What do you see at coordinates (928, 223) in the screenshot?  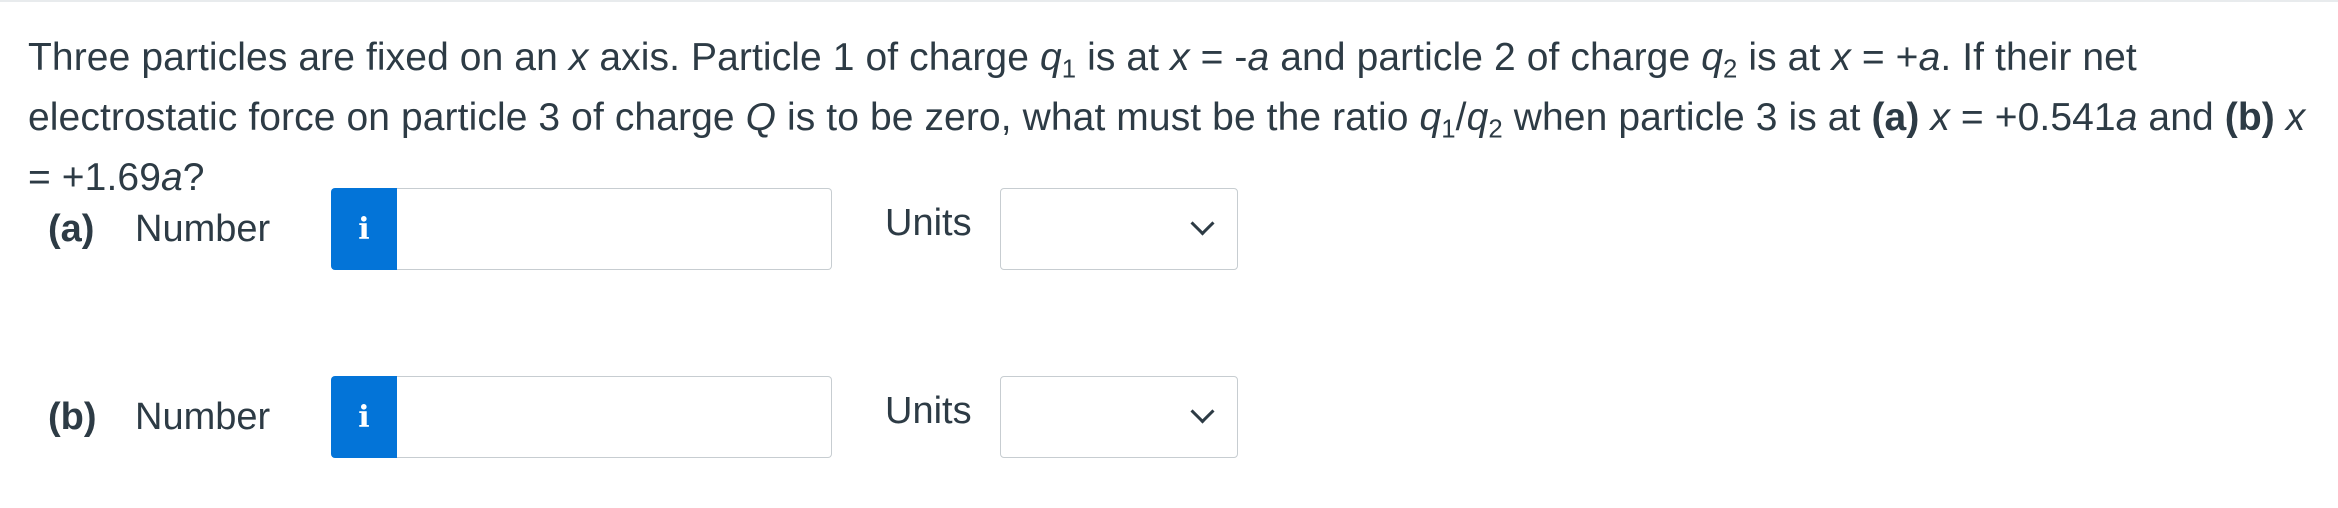 I see `units-label-a: Units` at bounding box center [928, 223].